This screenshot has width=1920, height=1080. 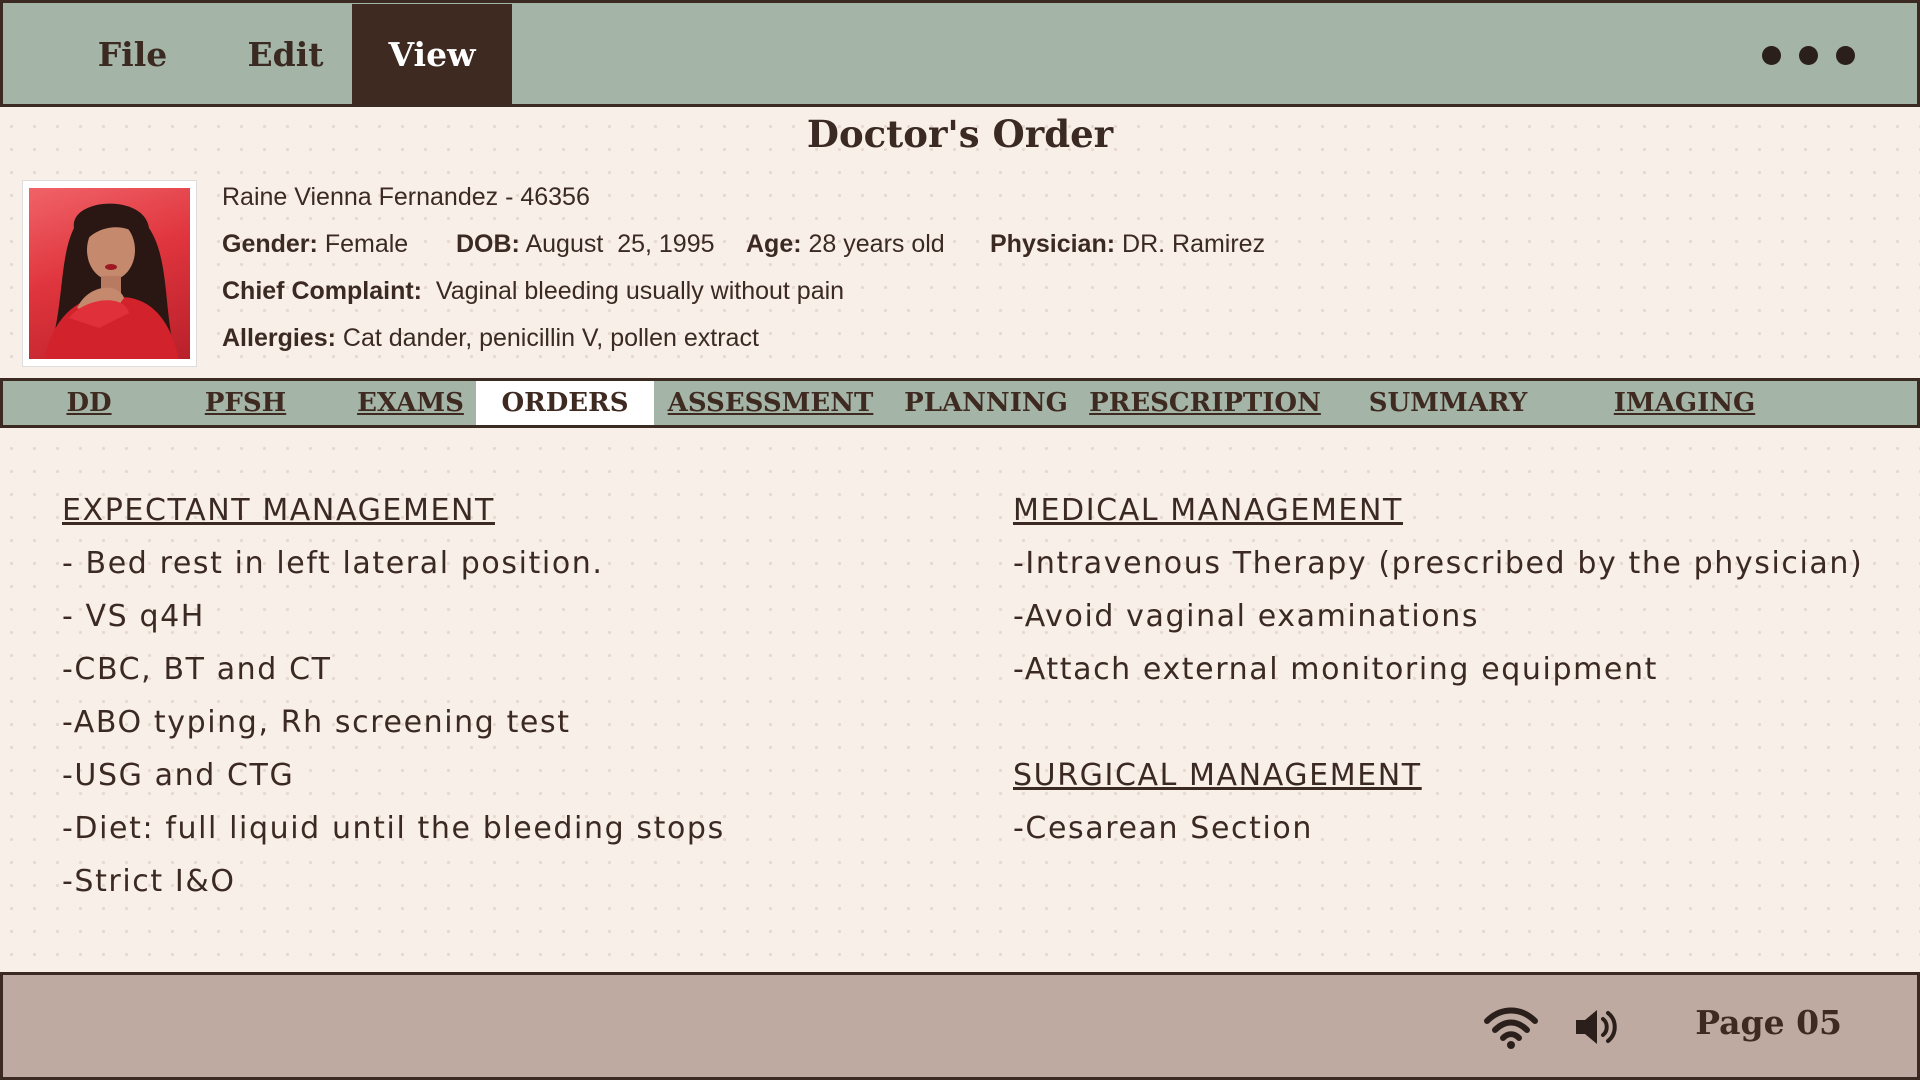 What do you see at coordinates (620, 244) in the screenshot?
I see `dob-value: August 25, 1995` at bounding box center [620, 244].